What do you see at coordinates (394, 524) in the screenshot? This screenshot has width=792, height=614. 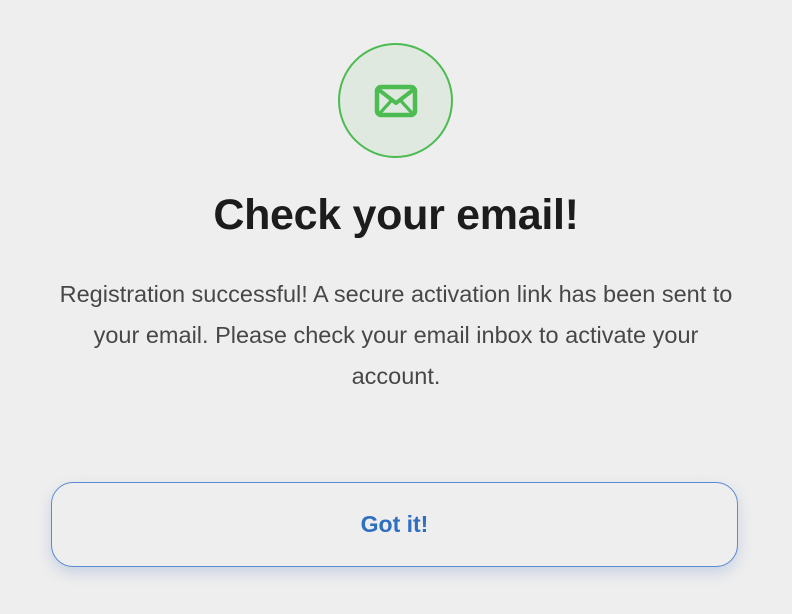 I see `got-it-button: Got it!` at bounding box center [394, 524].